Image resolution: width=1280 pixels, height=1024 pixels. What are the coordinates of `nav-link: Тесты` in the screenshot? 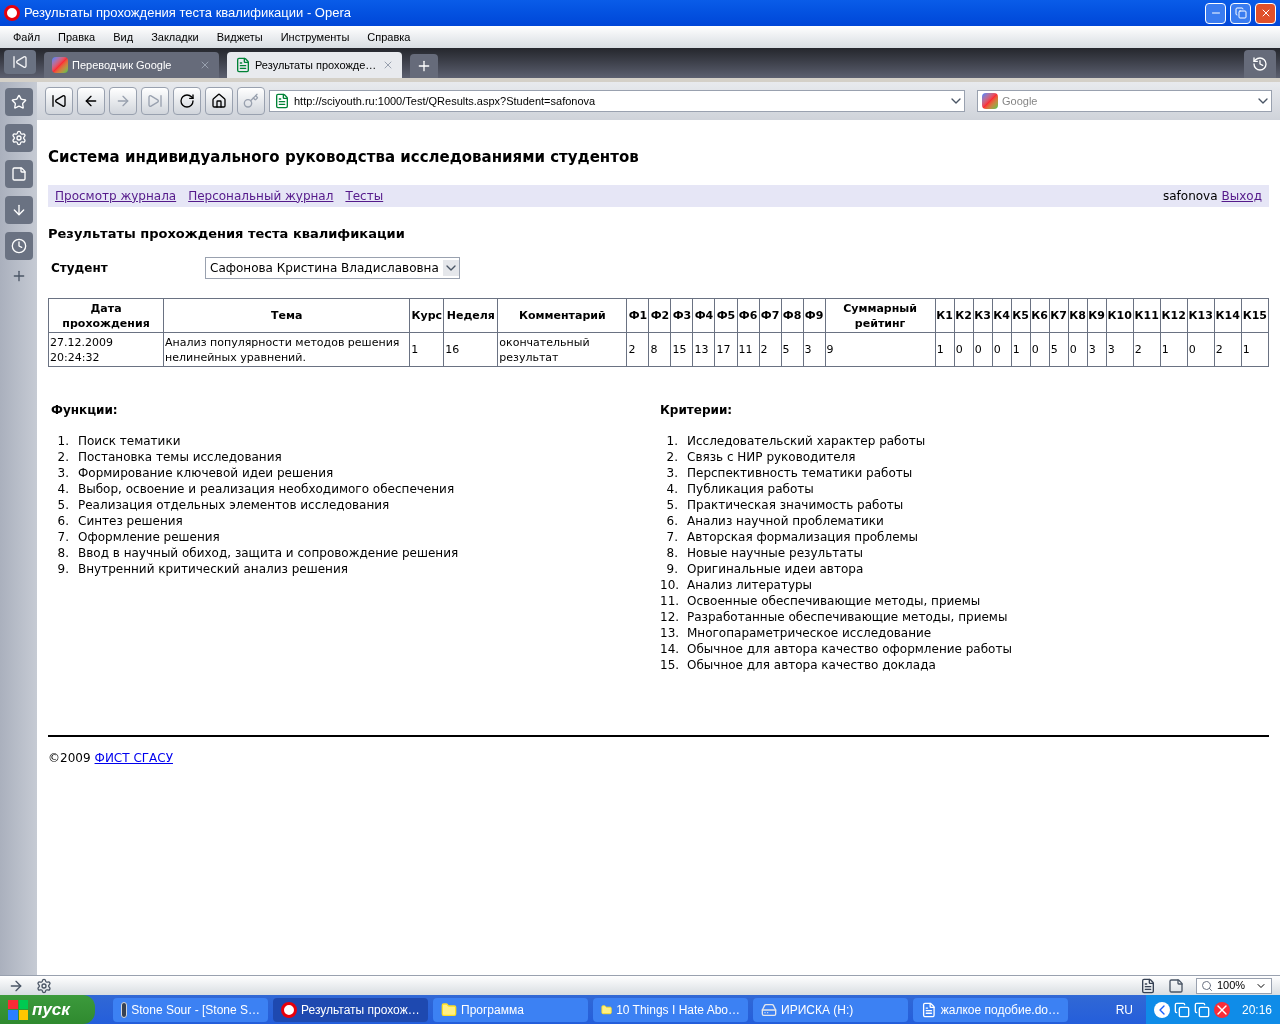 It's located at (364, 195).